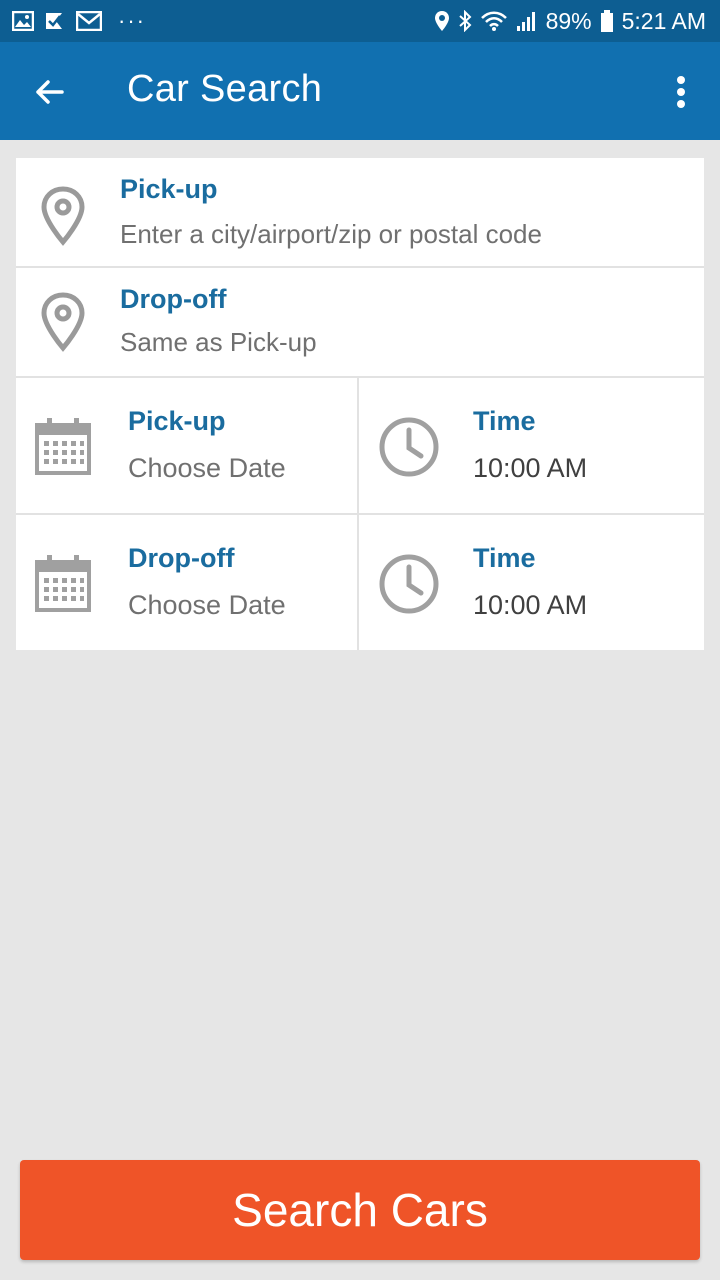 The width and height of the screenshot is (720, 1280). What do you see at coordinates (360, 323) in the screenshot?
I see `dropoff-location-field: Drop-off Same as Pick-up` at bounding box center [360, 323].